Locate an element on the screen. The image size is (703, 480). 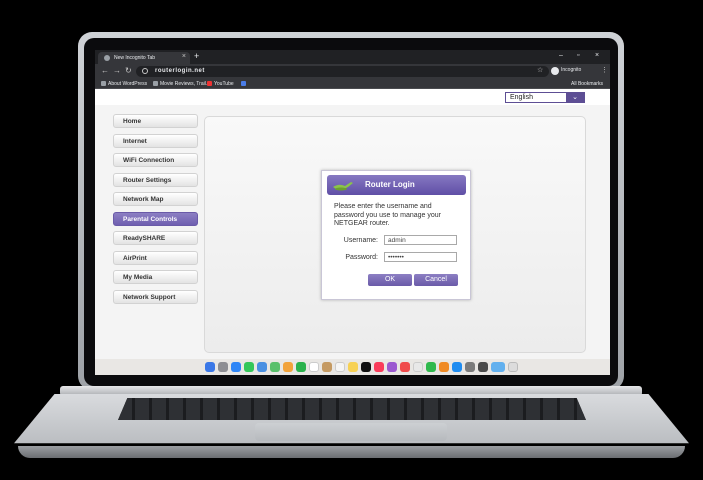
notes-icon is located at coordinates (353, 367).